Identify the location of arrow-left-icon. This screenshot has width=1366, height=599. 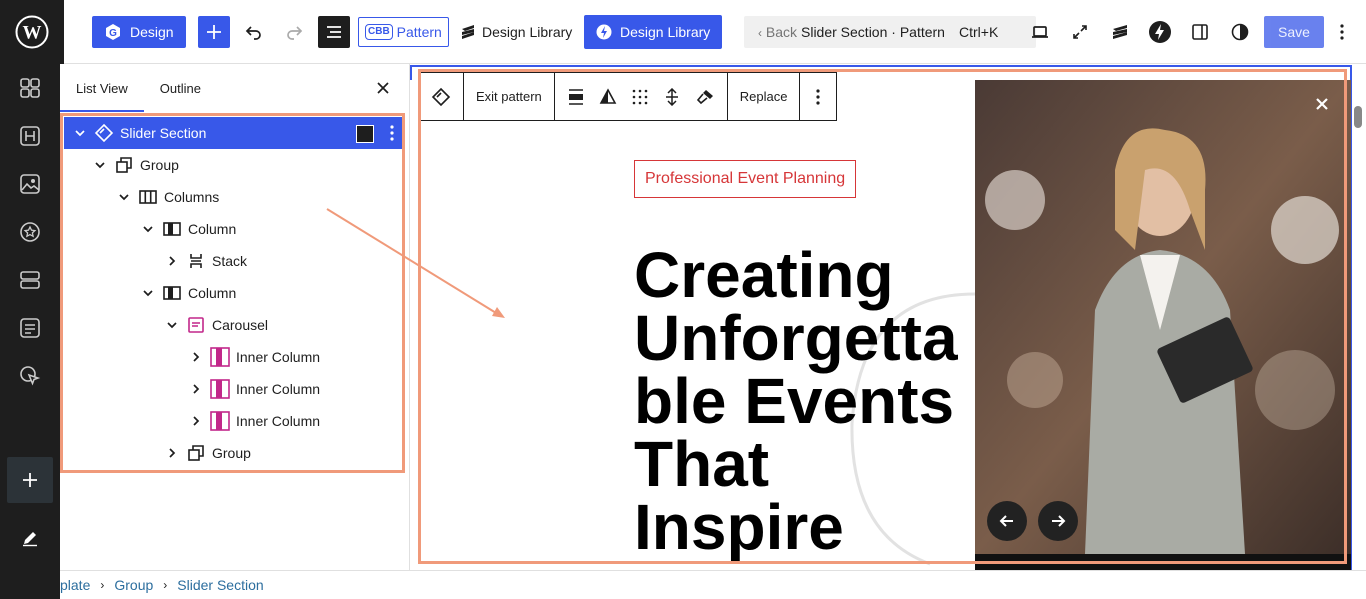
(1006, 521).